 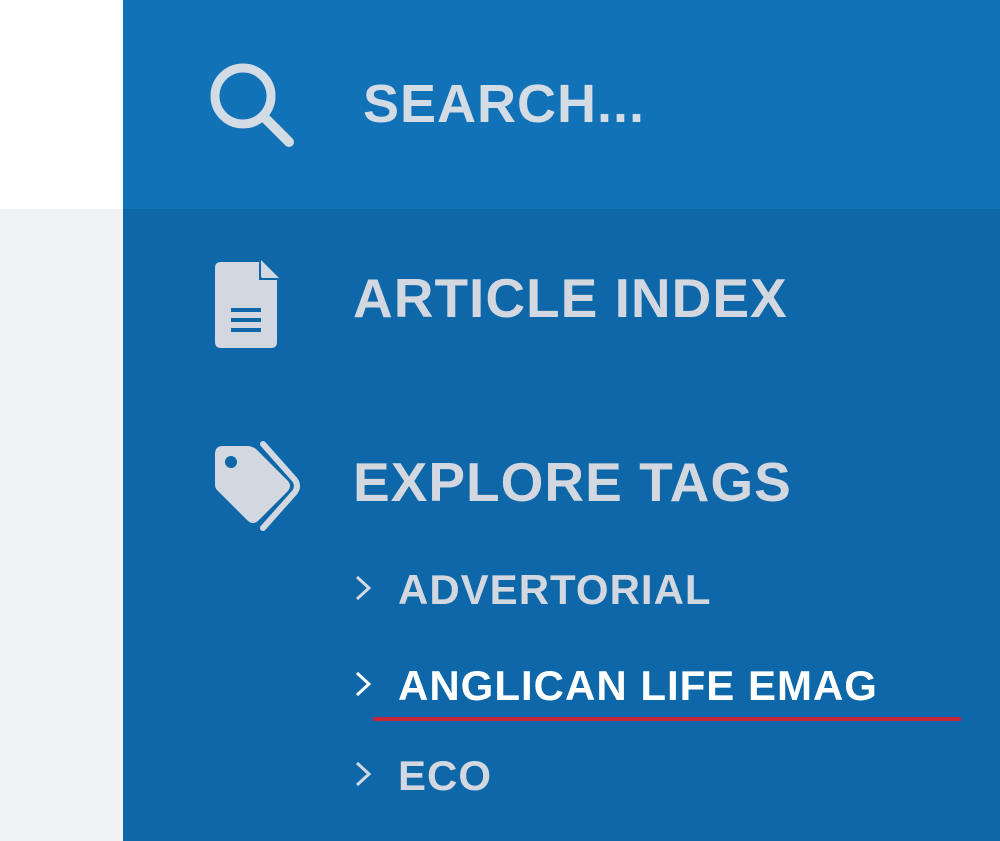 What do you see at coordinates (638, 685) in the screenshot?
I see `tag-label: ANGLICAN LIFE EMAG` at bounding box center [638, 685].